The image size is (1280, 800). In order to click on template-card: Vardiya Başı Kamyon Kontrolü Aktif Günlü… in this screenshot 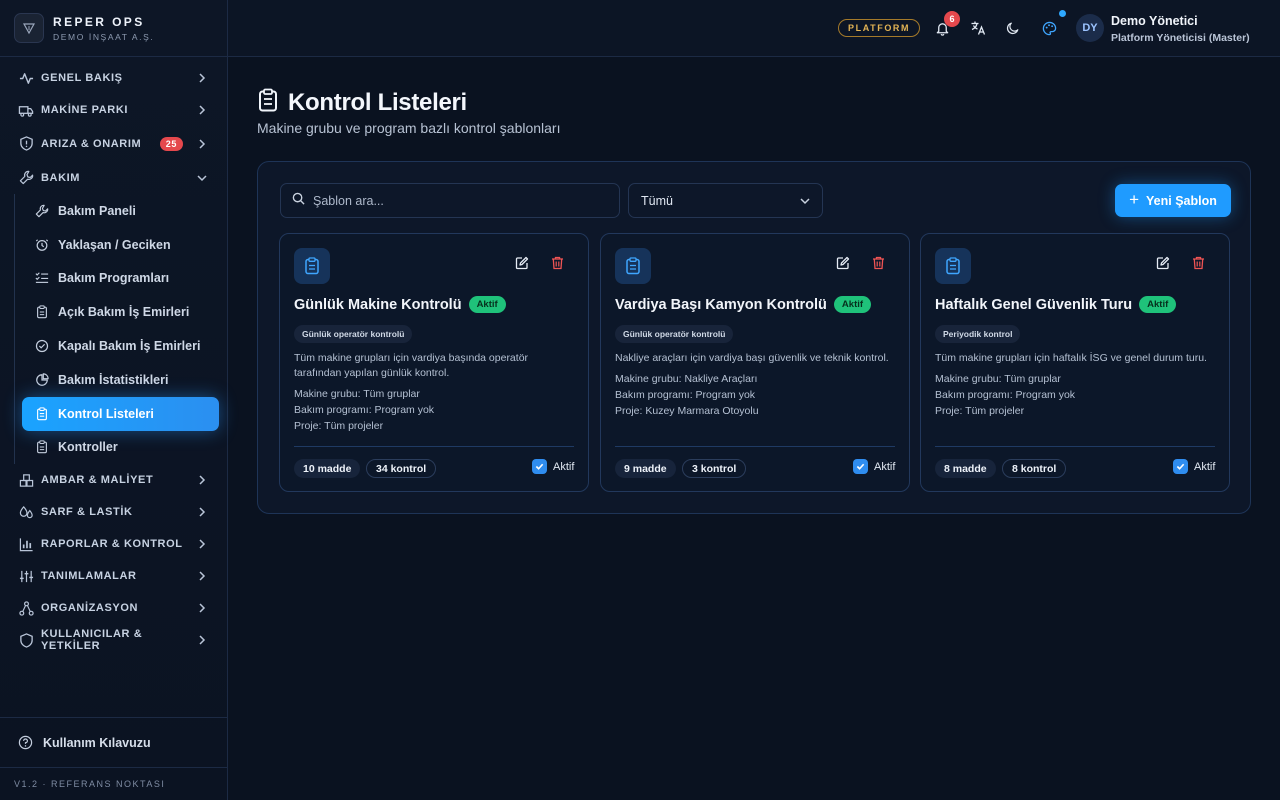, I will do `click(755, 362)`.